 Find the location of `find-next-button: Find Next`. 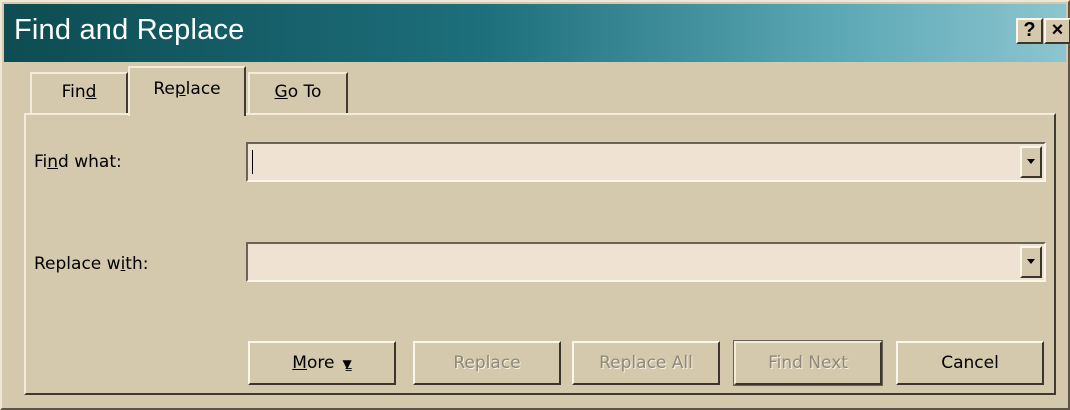

find-next-button: Find Next is located at coordinates (808, 363).